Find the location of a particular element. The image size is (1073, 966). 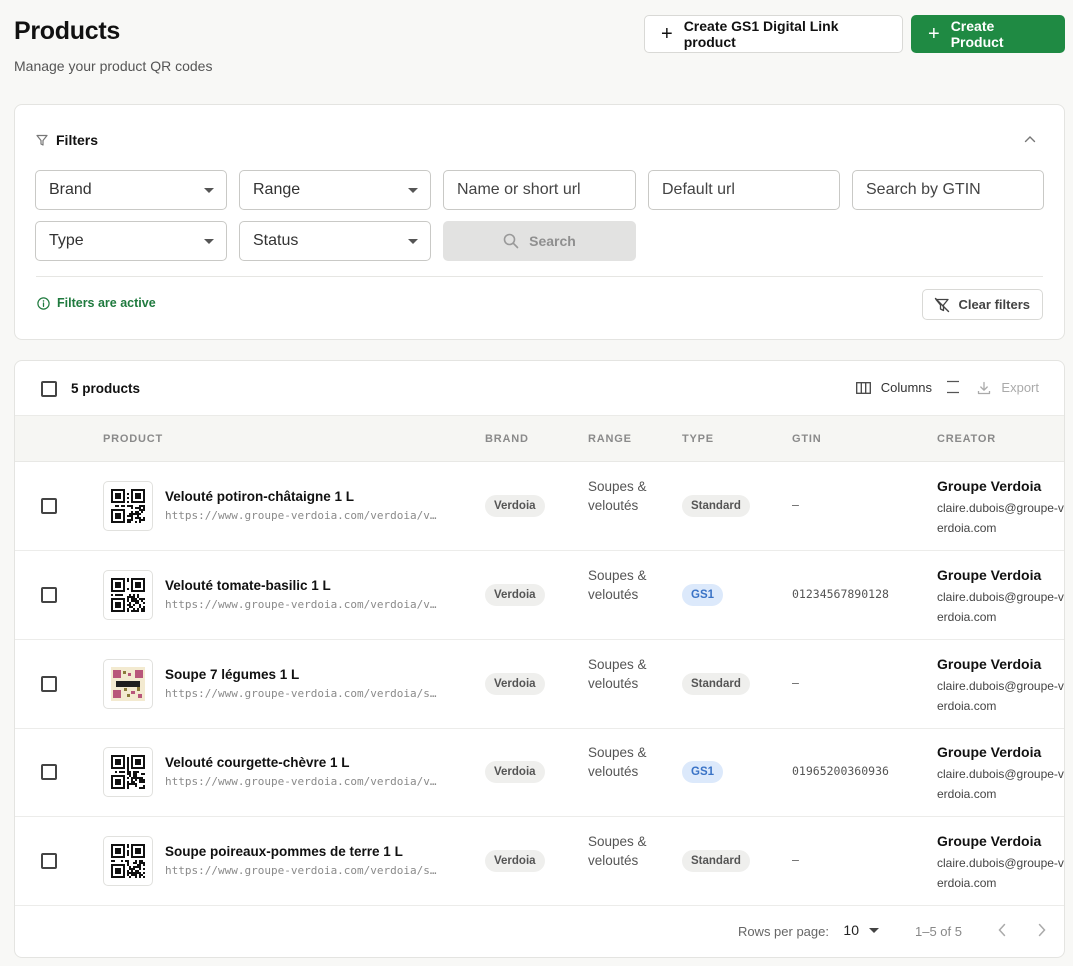

product-name: Velouté potiron-châtaigne 1 L is located at coordinates (259, 496).